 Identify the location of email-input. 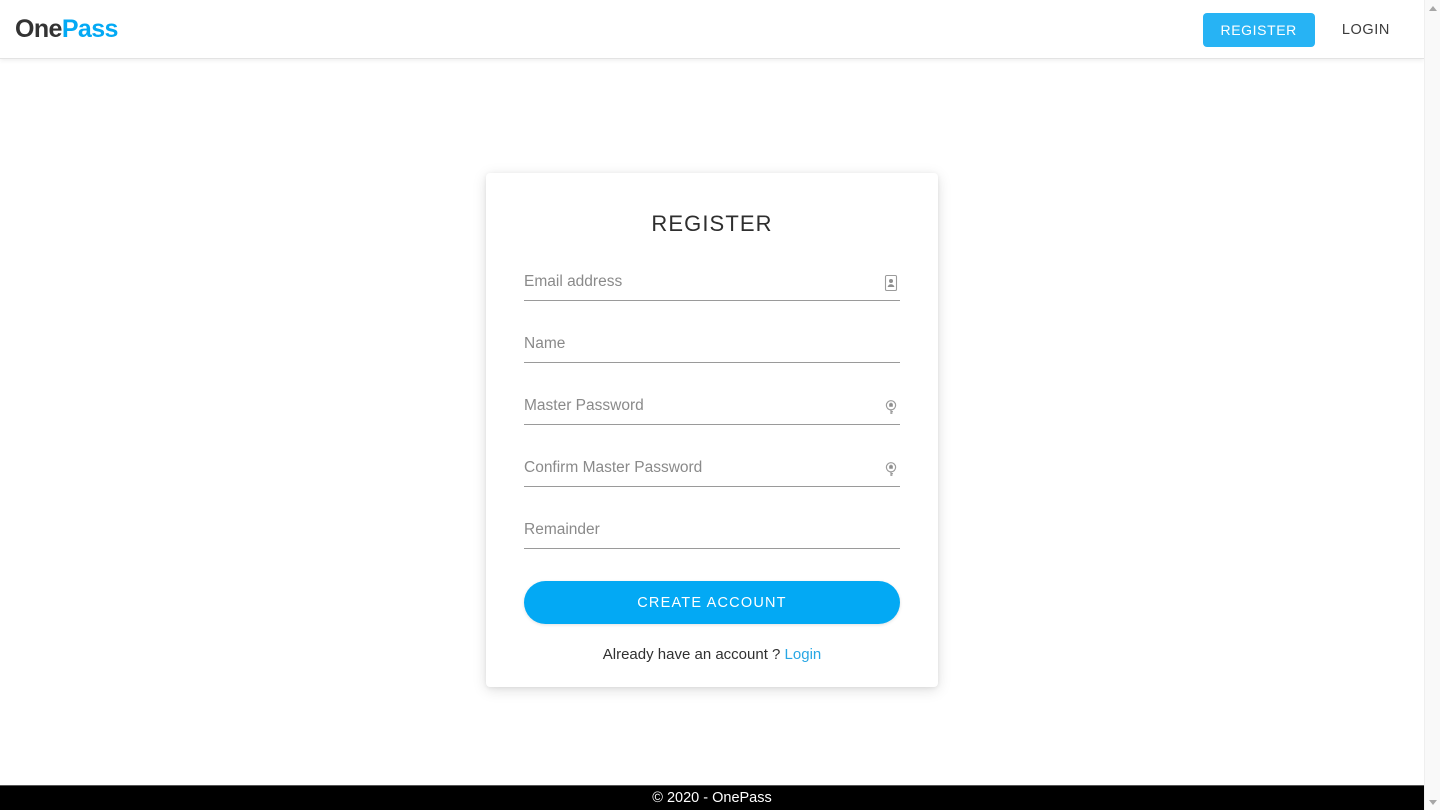
(712, 284).